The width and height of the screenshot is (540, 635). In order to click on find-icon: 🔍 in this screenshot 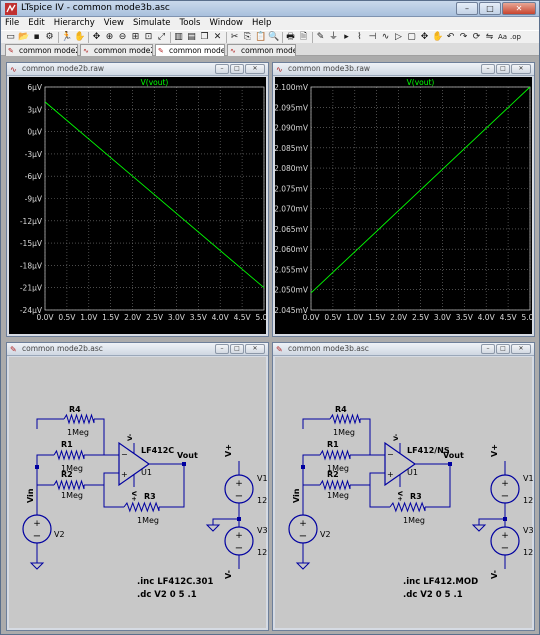, I will do `click(273, 37)`.